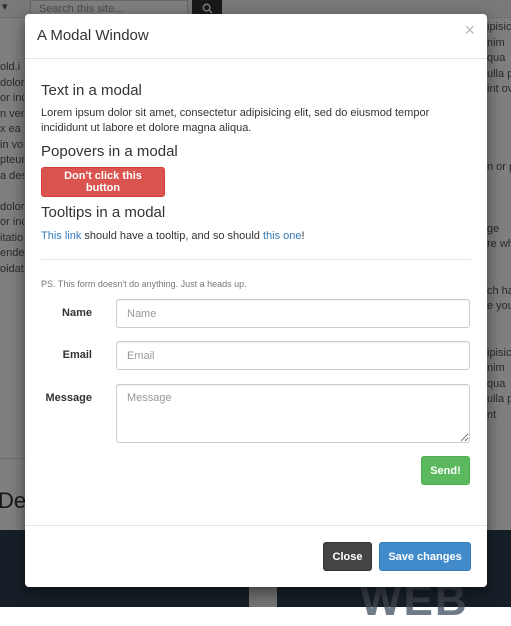 The image size is (511, 626). Describe the element at coordinates (77, 355) in the screenshot. I see `email-label: Email` at that location.